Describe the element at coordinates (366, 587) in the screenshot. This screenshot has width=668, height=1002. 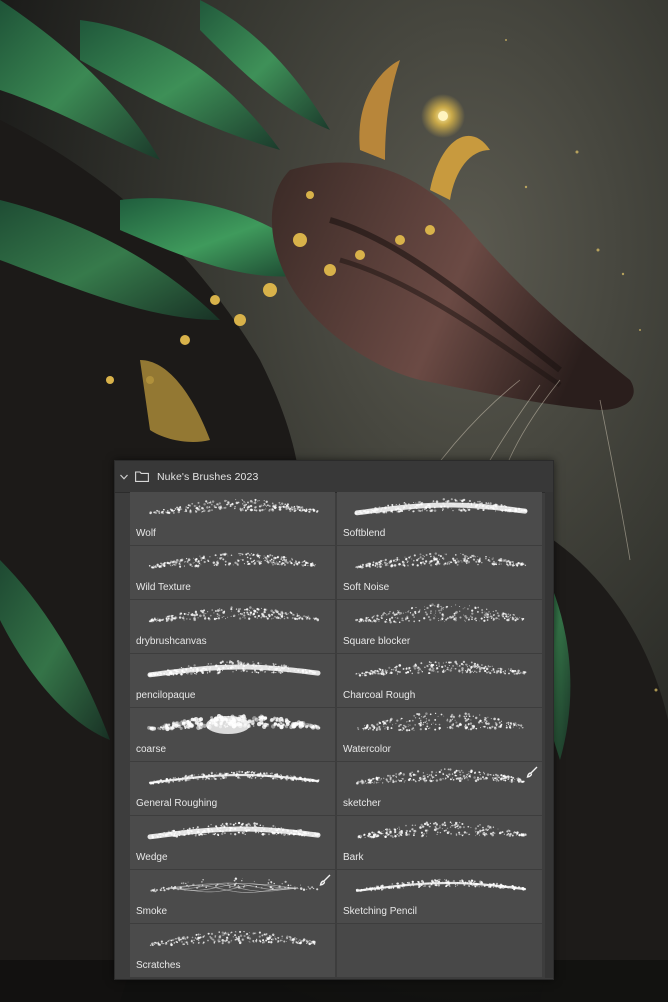
I see `brush-name: Soft Noise` at that location.